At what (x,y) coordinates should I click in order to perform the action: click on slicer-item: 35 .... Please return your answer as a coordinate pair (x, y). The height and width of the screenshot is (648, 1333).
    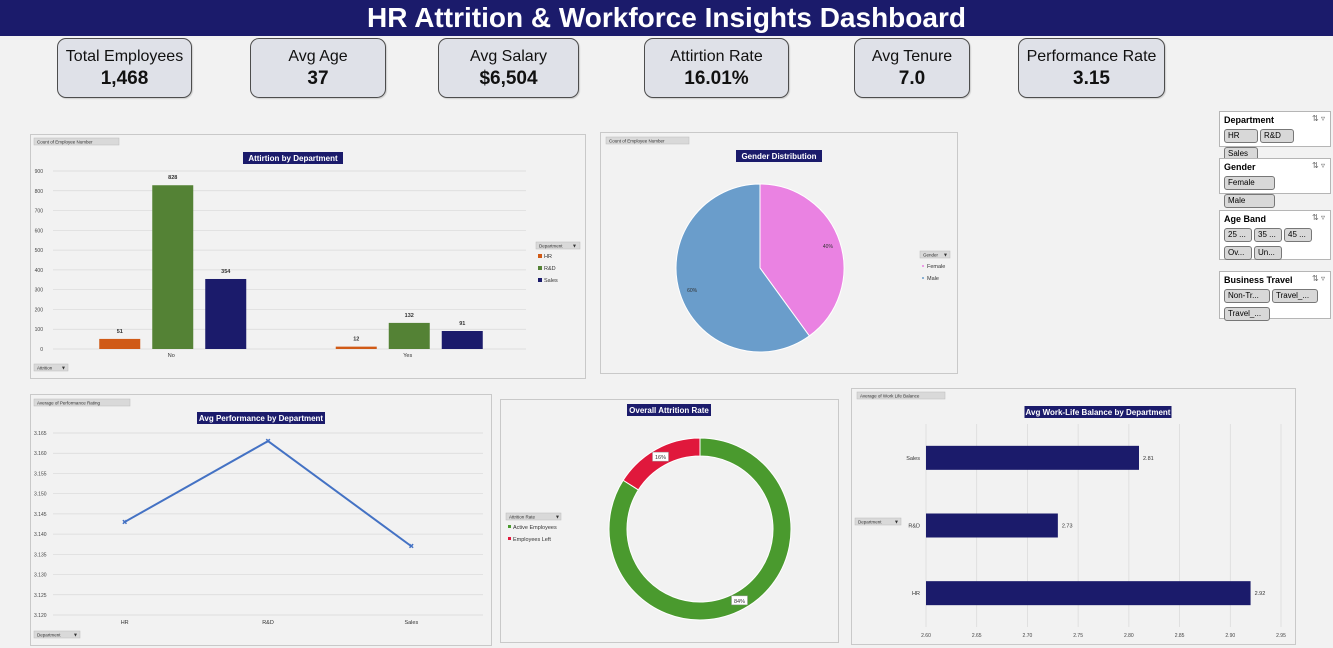
    Looking at the image, I should click on (1268, 235).